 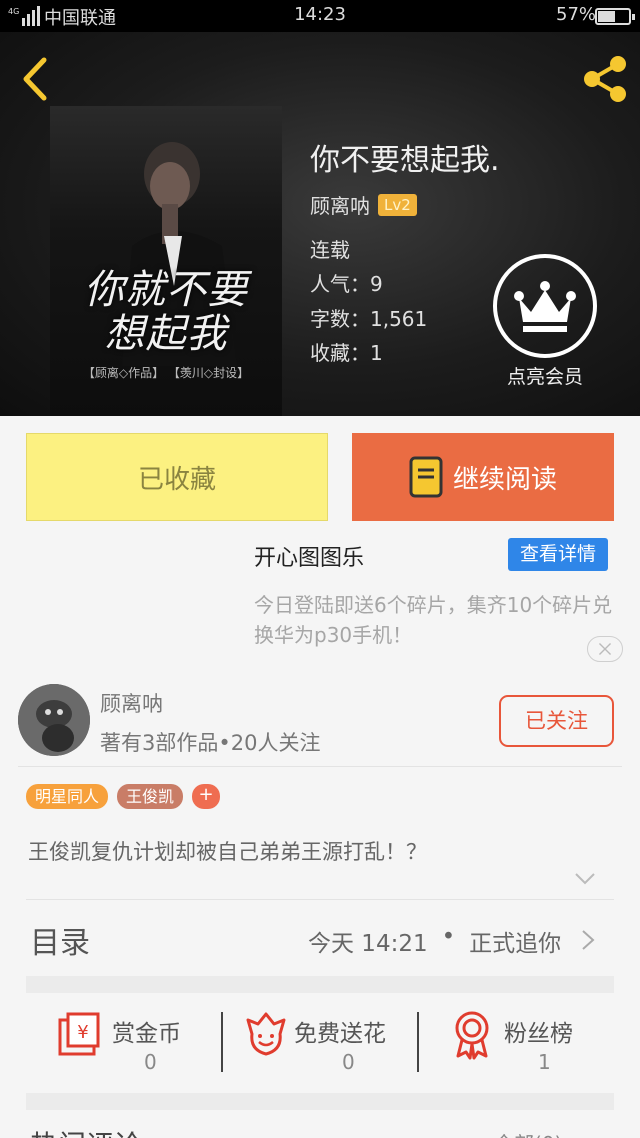 I want to click on member-label: 点亮会员, so click(x=544, y=377).